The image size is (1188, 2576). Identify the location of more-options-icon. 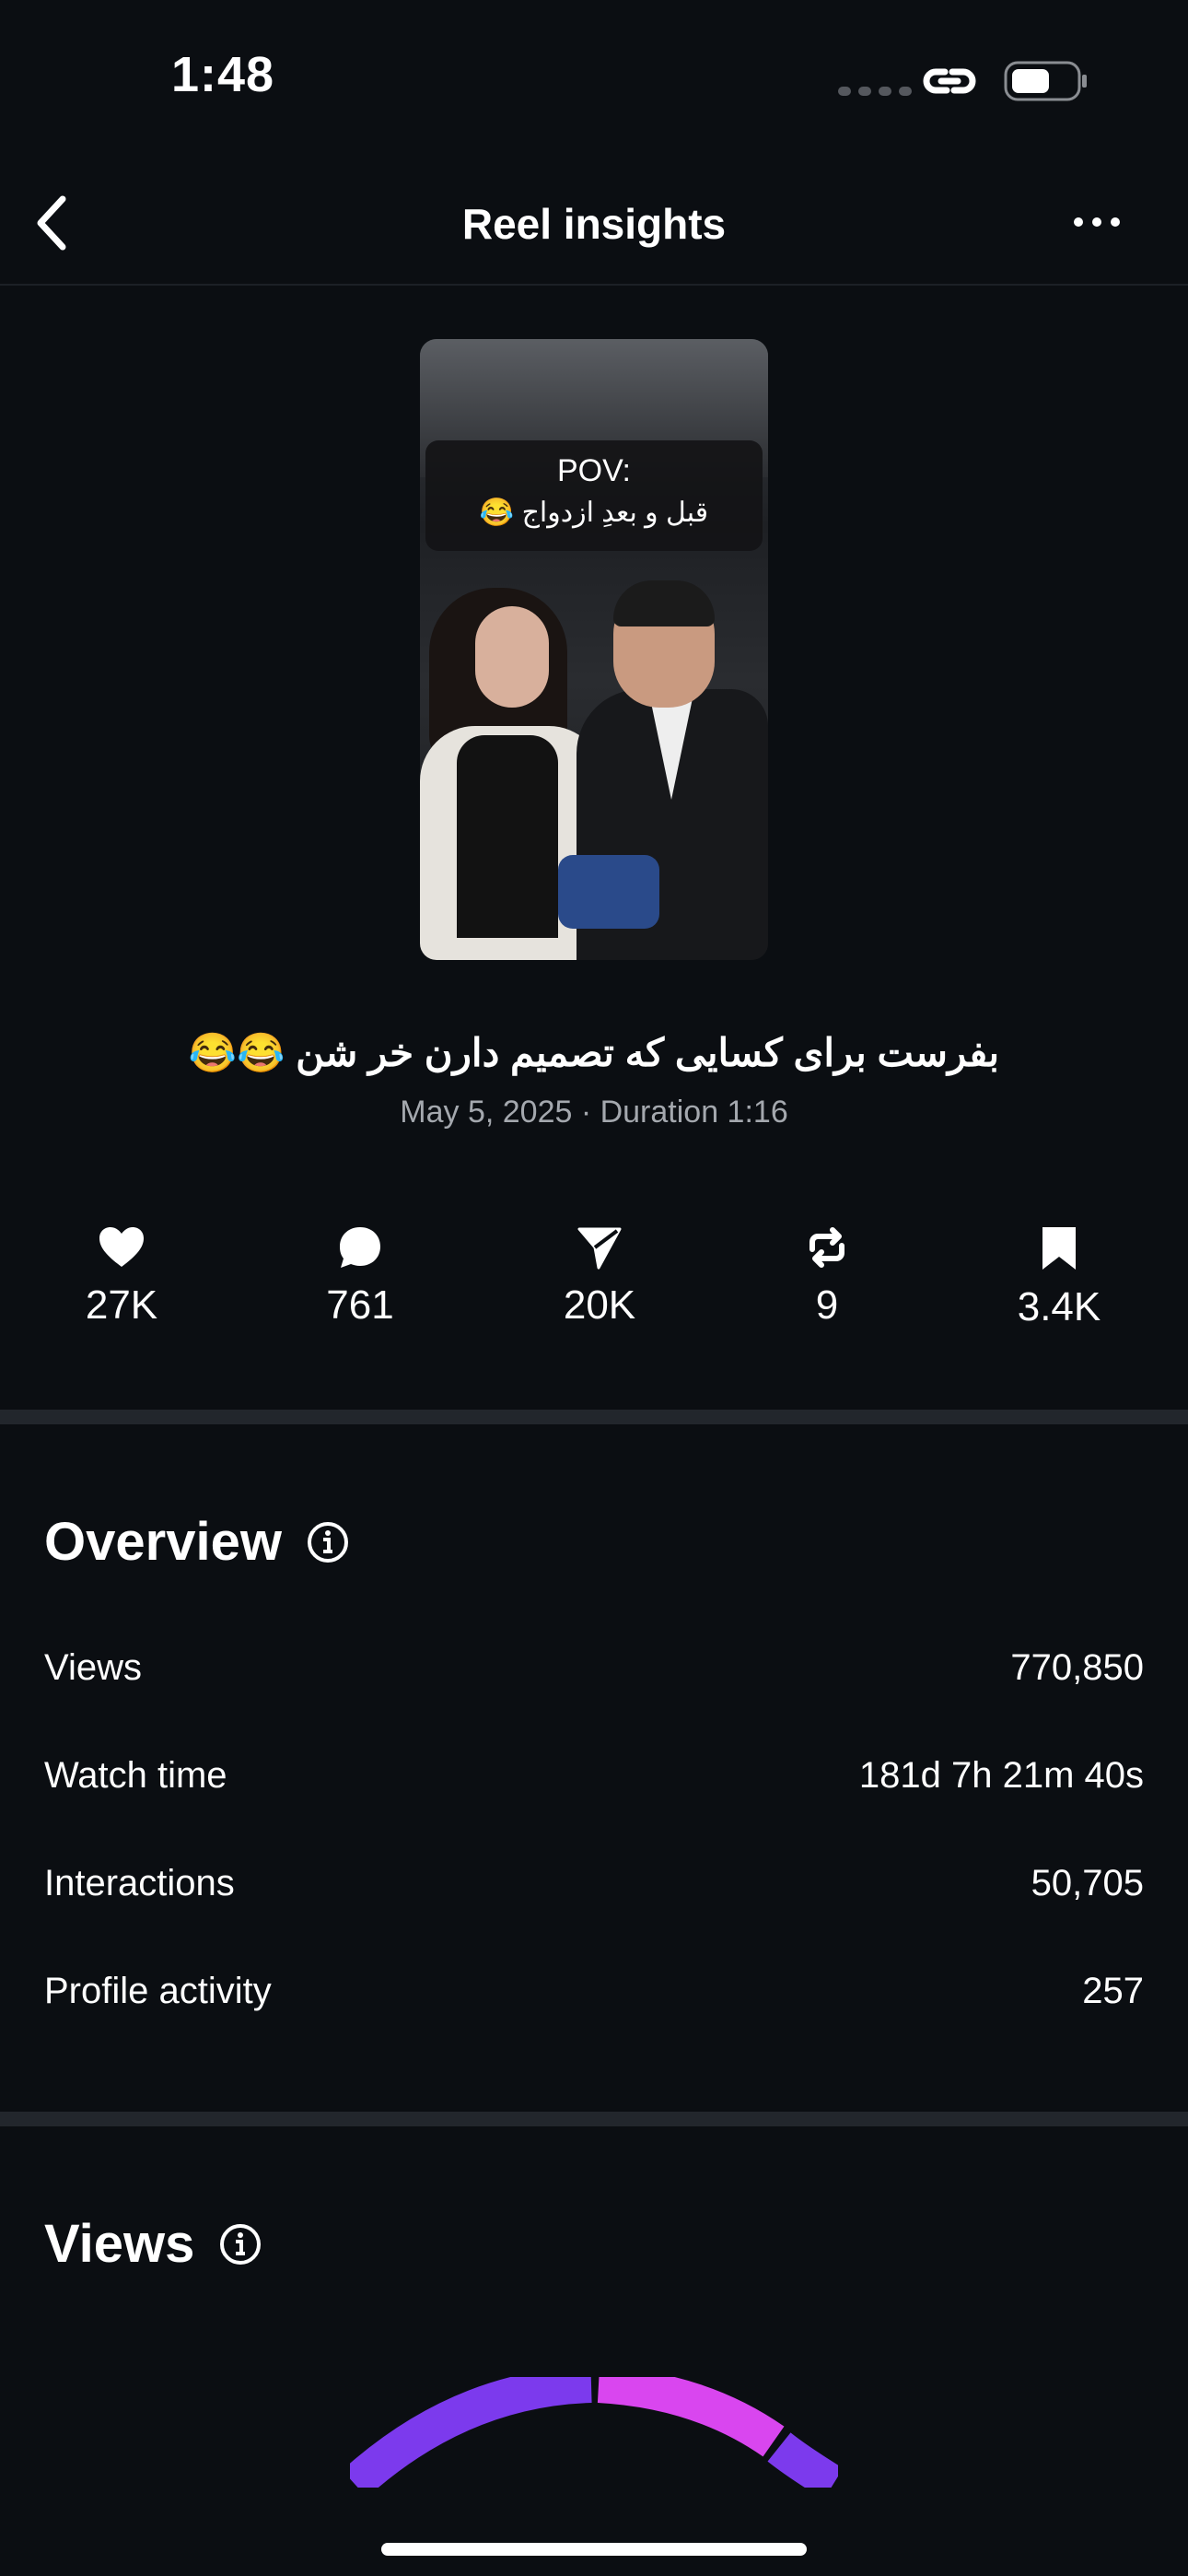
(1097, 222).